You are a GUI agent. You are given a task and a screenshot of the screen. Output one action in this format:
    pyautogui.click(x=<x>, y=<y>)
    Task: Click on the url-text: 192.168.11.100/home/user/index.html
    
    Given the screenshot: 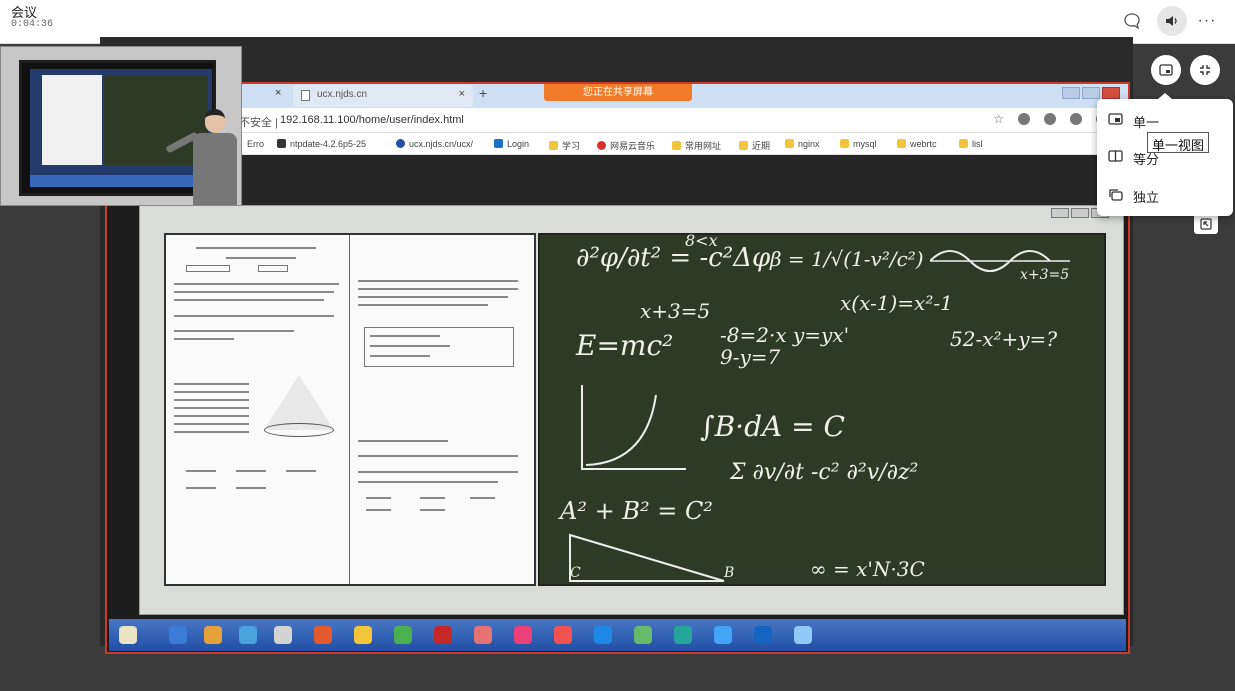 What is the action you would take?
    pyautogui.click(x=372, y=120)
    